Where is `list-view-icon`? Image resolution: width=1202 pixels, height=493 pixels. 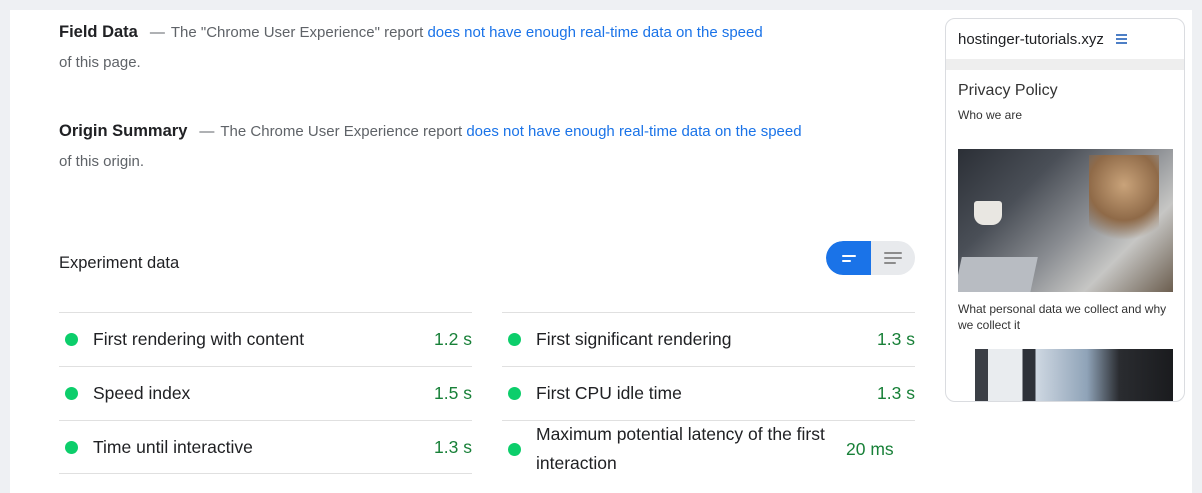 list-view-icon is located at coordinates (892, 258).